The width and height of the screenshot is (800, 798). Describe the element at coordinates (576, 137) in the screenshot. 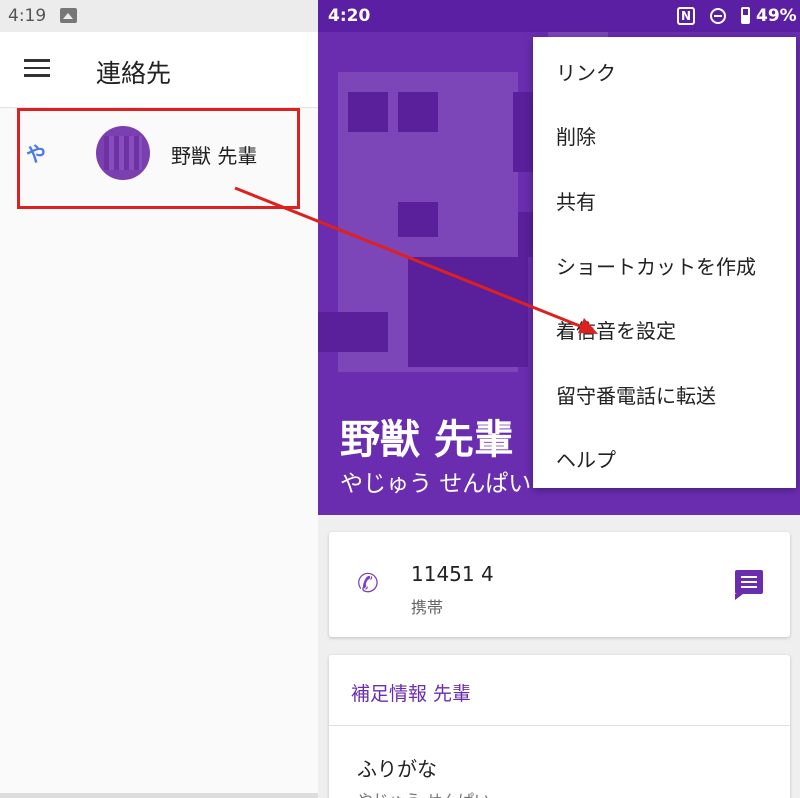

I see `menu-item-label: 削除` at that location.